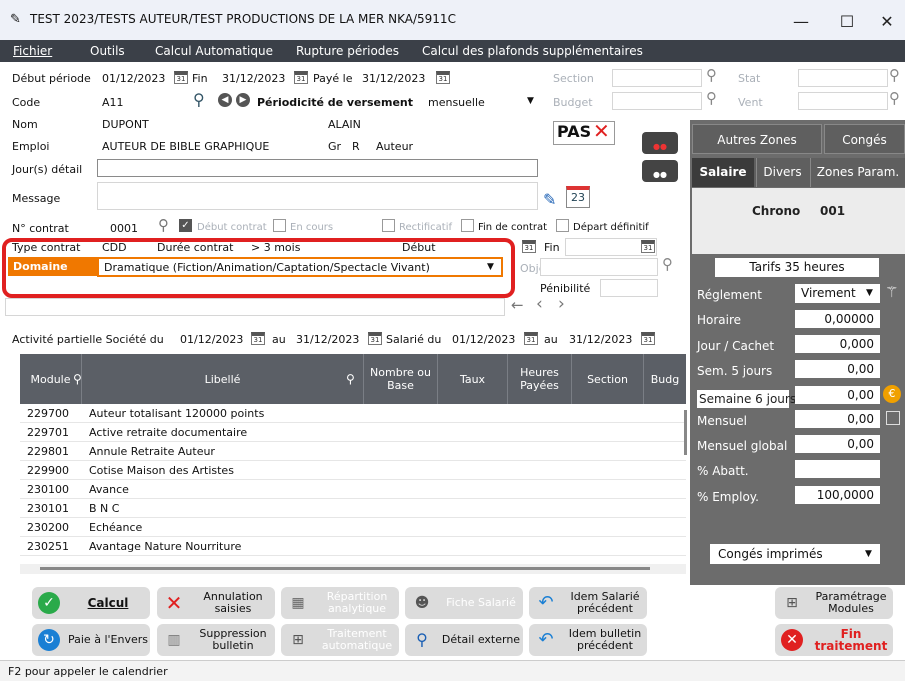 The height and width of the screenshot is (681, 905). What do you see at coordinates (223, 379) in the screenshot?
I see `col-libelle: Libellé` at bounding box center [223, 379].